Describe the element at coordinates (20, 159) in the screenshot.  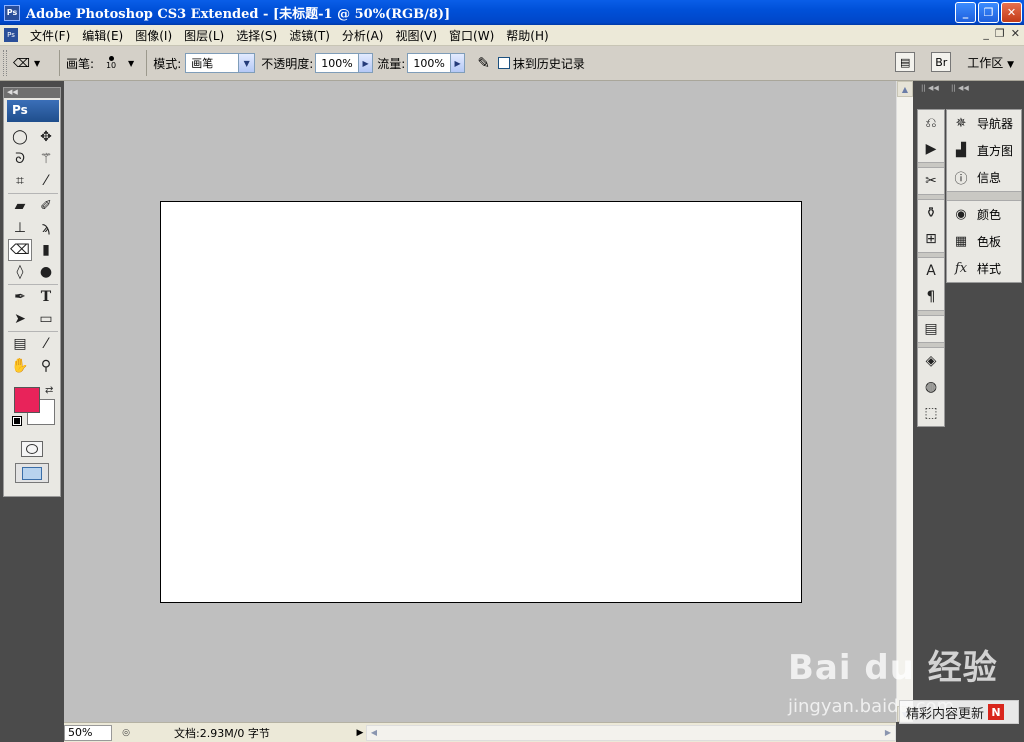
I see `lasso-tool-icon: ᘐ` at that location.